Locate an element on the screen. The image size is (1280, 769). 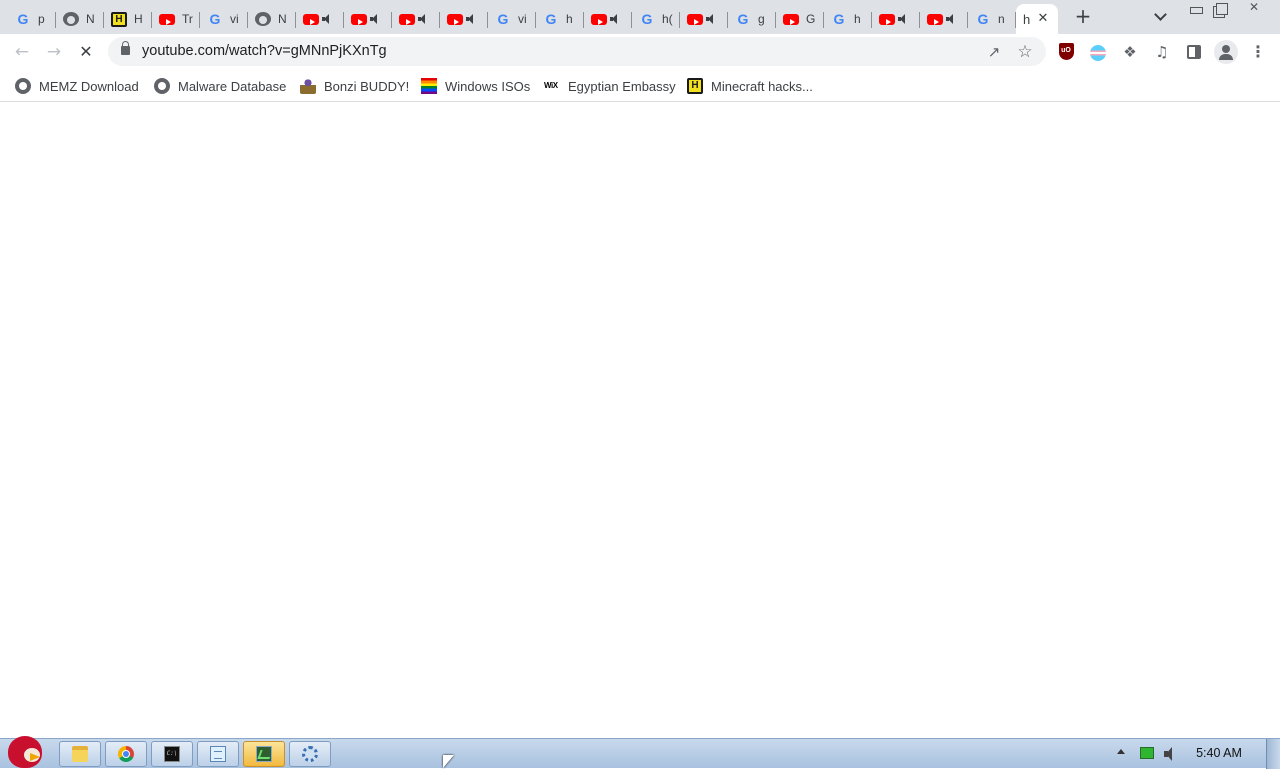
start-button is located at coordinates (26, 750).